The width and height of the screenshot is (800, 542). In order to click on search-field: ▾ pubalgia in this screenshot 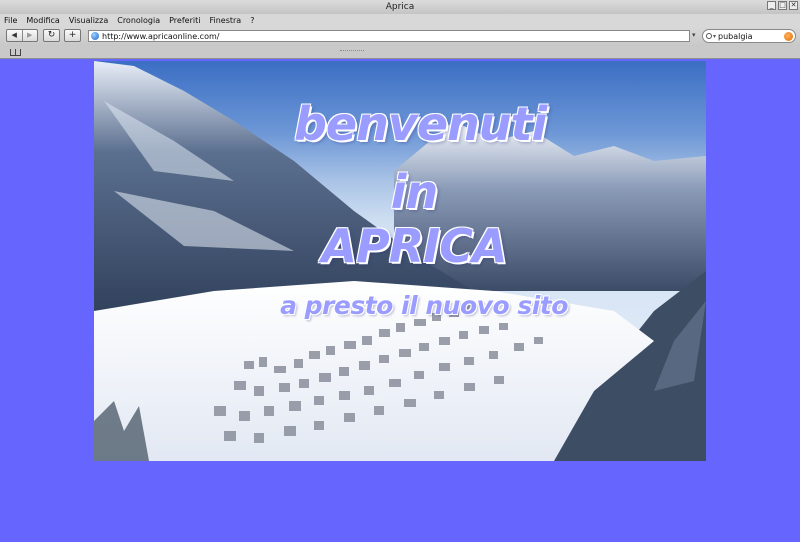, I will do `click(749, 36)`.